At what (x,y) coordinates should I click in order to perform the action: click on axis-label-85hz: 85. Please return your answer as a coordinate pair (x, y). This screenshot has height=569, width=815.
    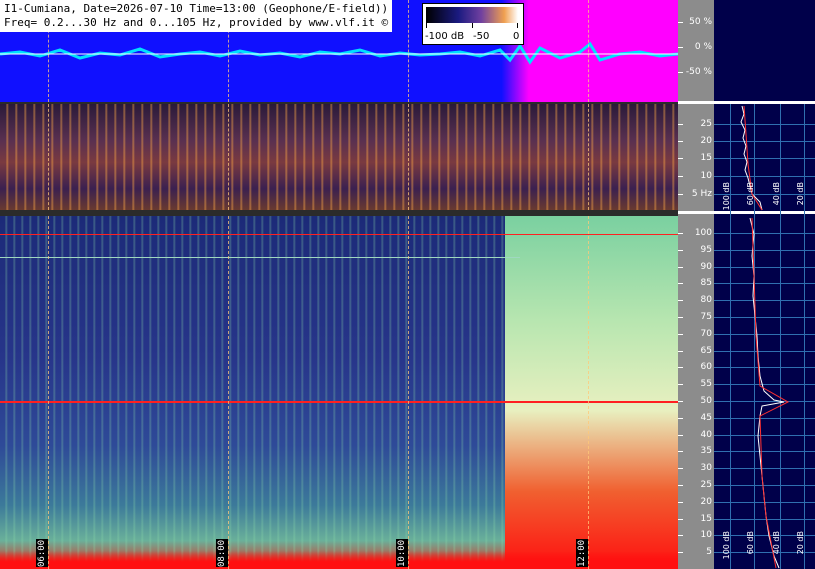
    Looking at the image, I should click on (706, 283).